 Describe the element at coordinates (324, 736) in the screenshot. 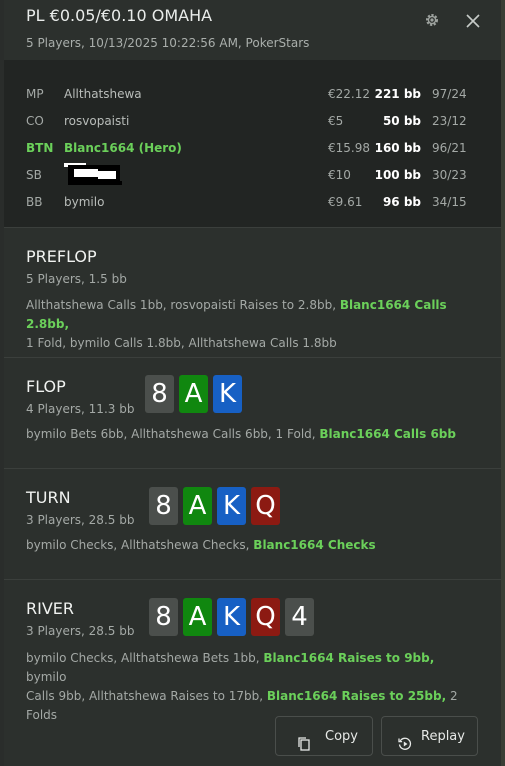

I see `copy-button: Copy` at that location.